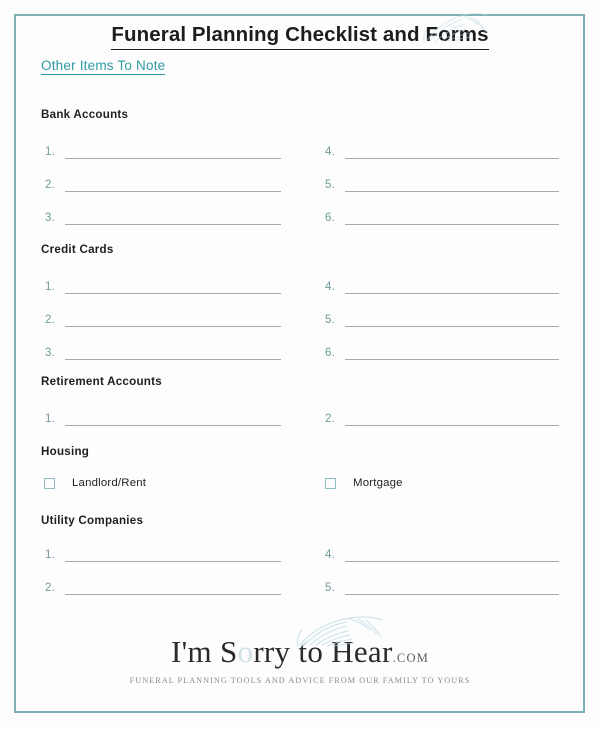 The image size is (600, 729). I want to click on brand-logo: I'm Sorry to Hear.COM, so click(300, 641).